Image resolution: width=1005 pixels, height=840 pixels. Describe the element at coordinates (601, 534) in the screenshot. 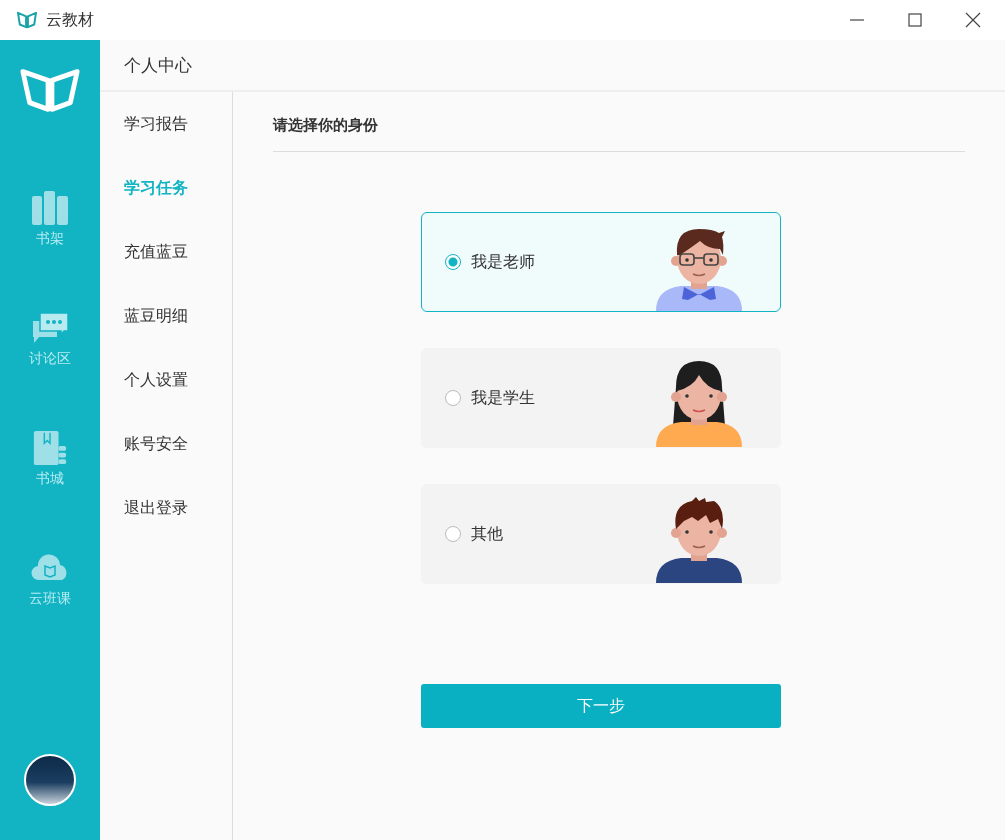

I see `identity-option-card: 其他` at that location.